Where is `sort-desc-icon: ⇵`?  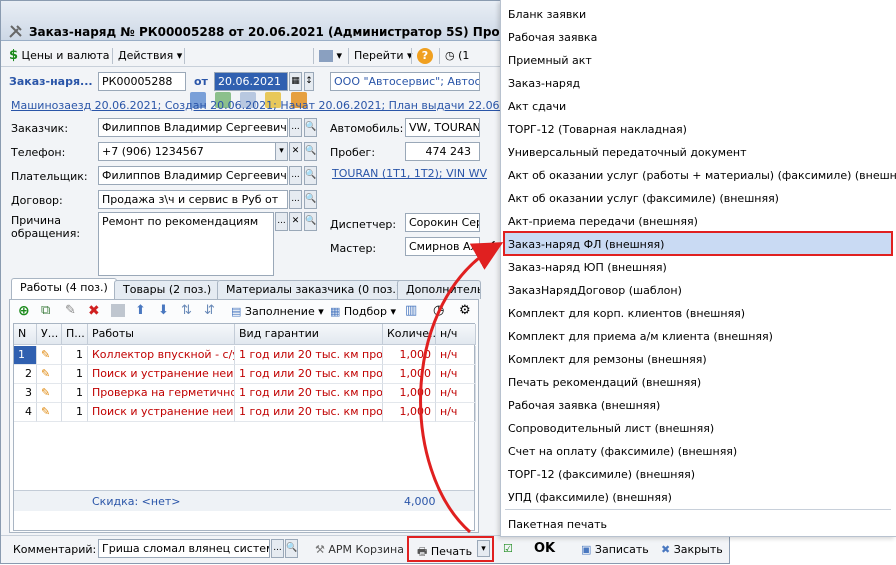 sort-desc-icon: ⇵ is located at coordinates (209, 310).